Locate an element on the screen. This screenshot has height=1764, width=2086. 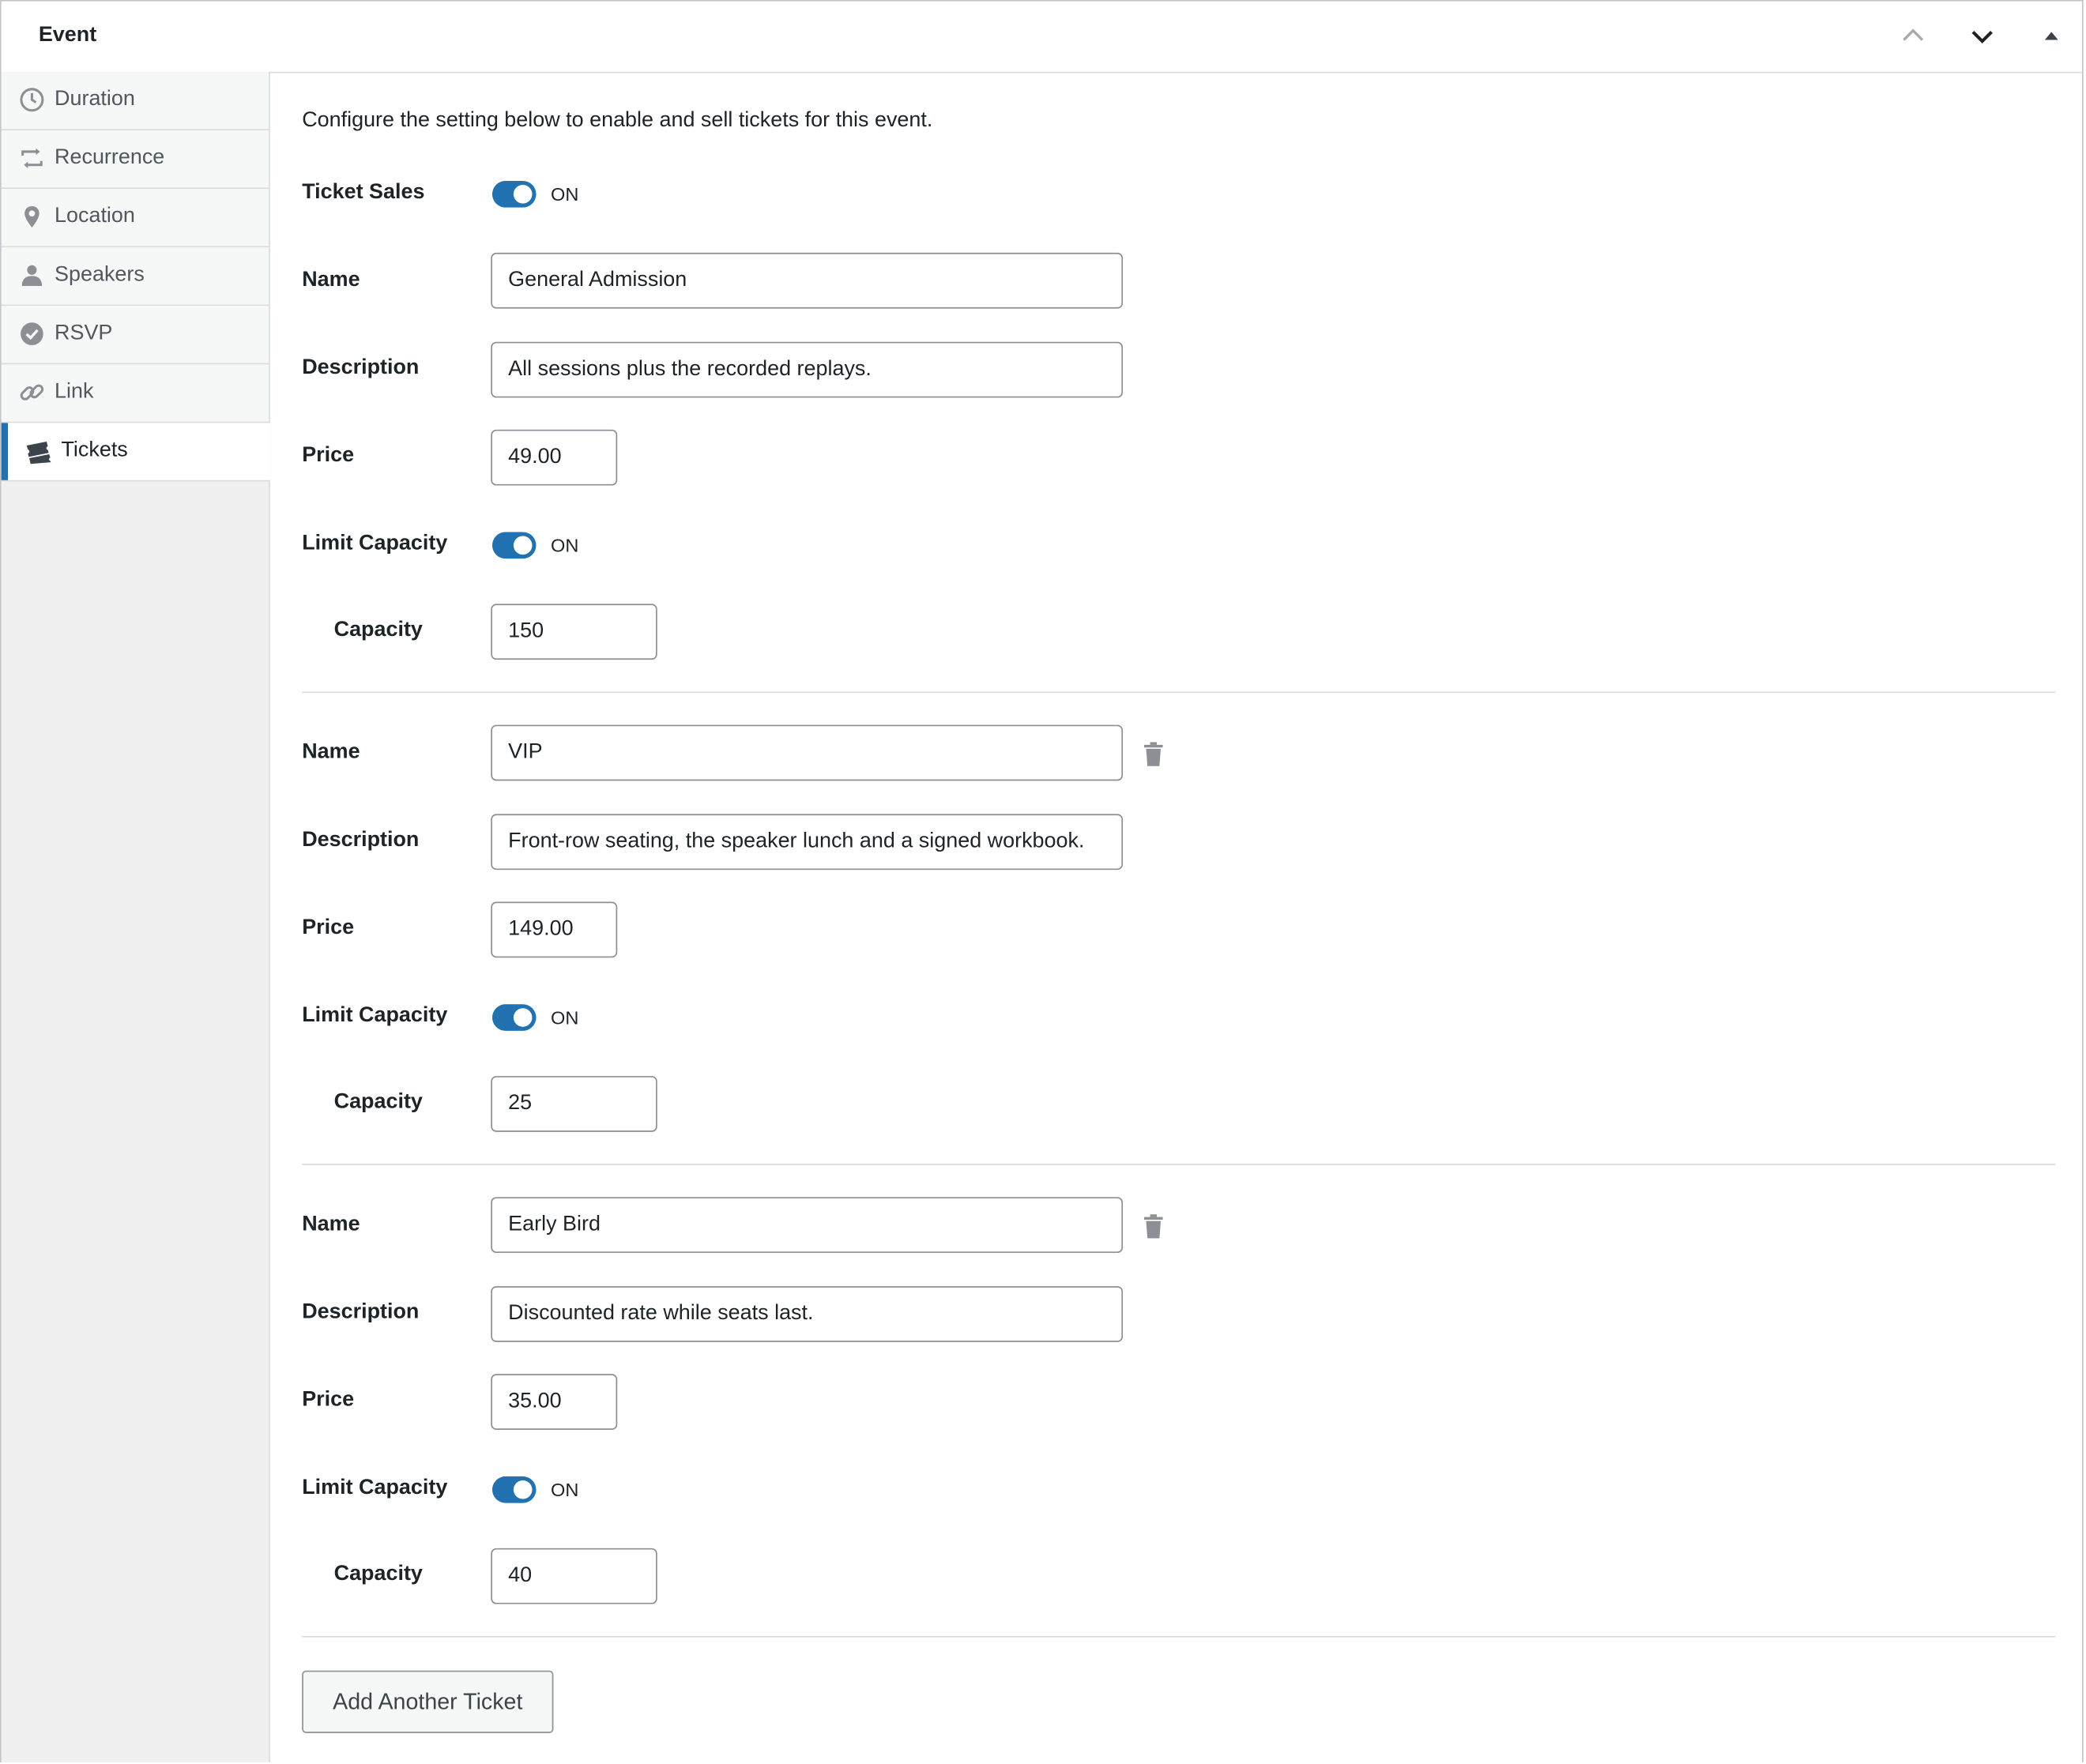
sidebar-item-location: Location is located at coordinates (135, 218).